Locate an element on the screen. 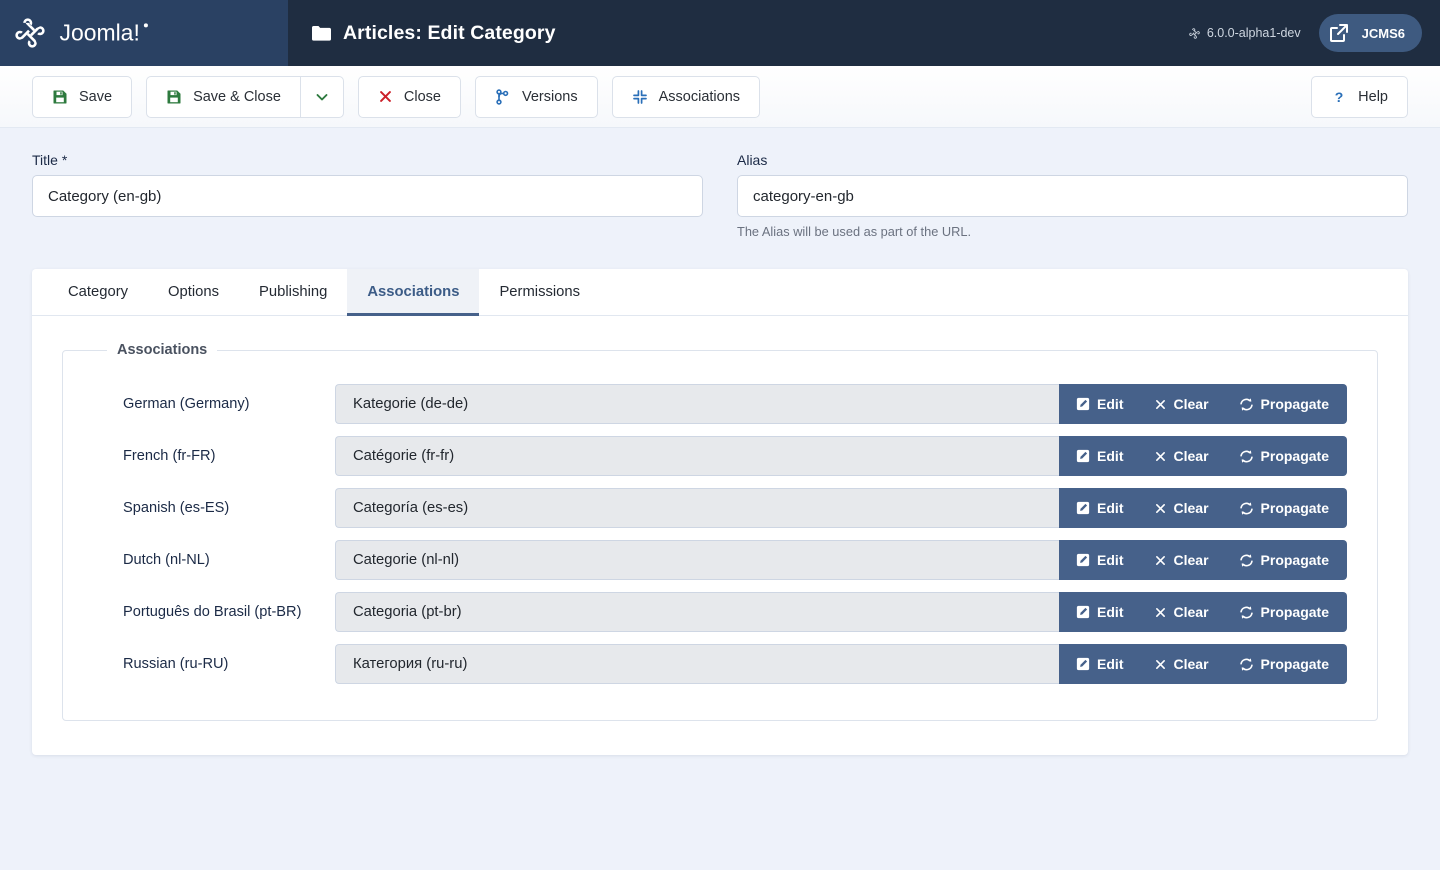  save-button: Save is located at coordinates (82, 96).